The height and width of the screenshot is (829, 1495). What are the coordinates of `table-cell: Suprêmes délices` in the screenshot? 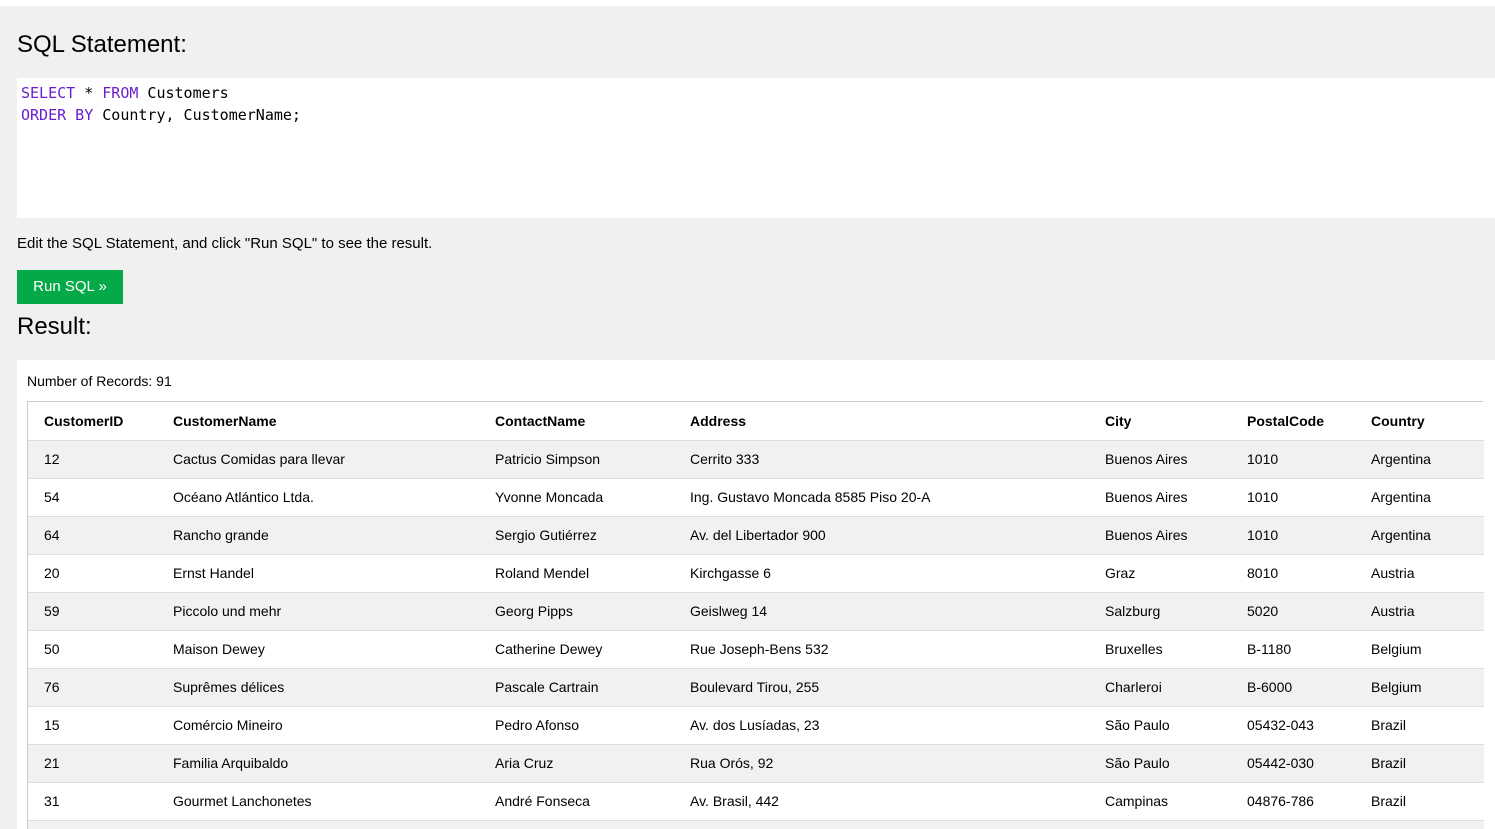 It's located at (229, 687).